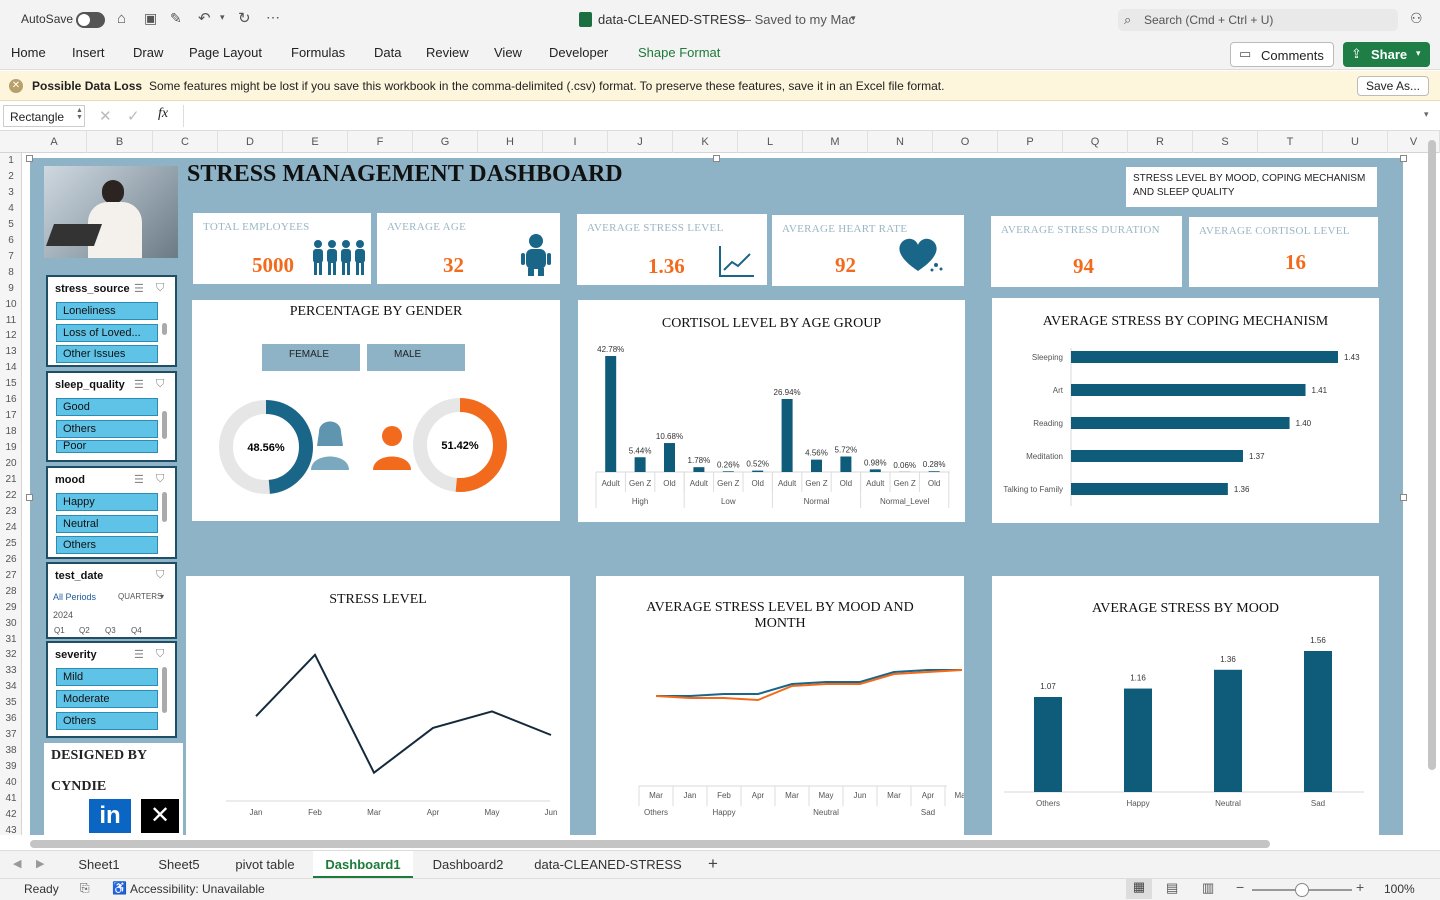  Describe the element at coordinates (273, 17) in the screenshot. I see `more-icon: ⋯` at that location.